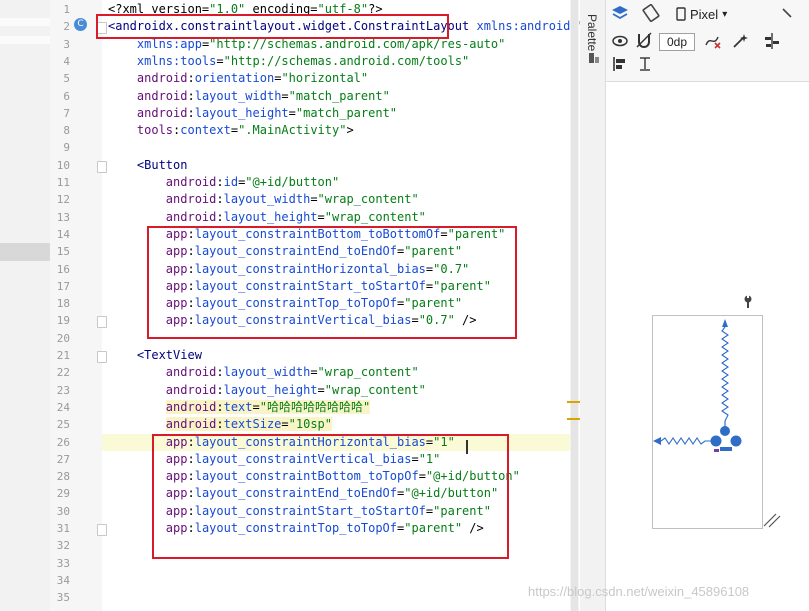 The height and width of the screenshot is (611, 809). What do you see at coordinates (63, 182) in the screenshot?
I see `line-number: 11` at bounding box center [63, 182].